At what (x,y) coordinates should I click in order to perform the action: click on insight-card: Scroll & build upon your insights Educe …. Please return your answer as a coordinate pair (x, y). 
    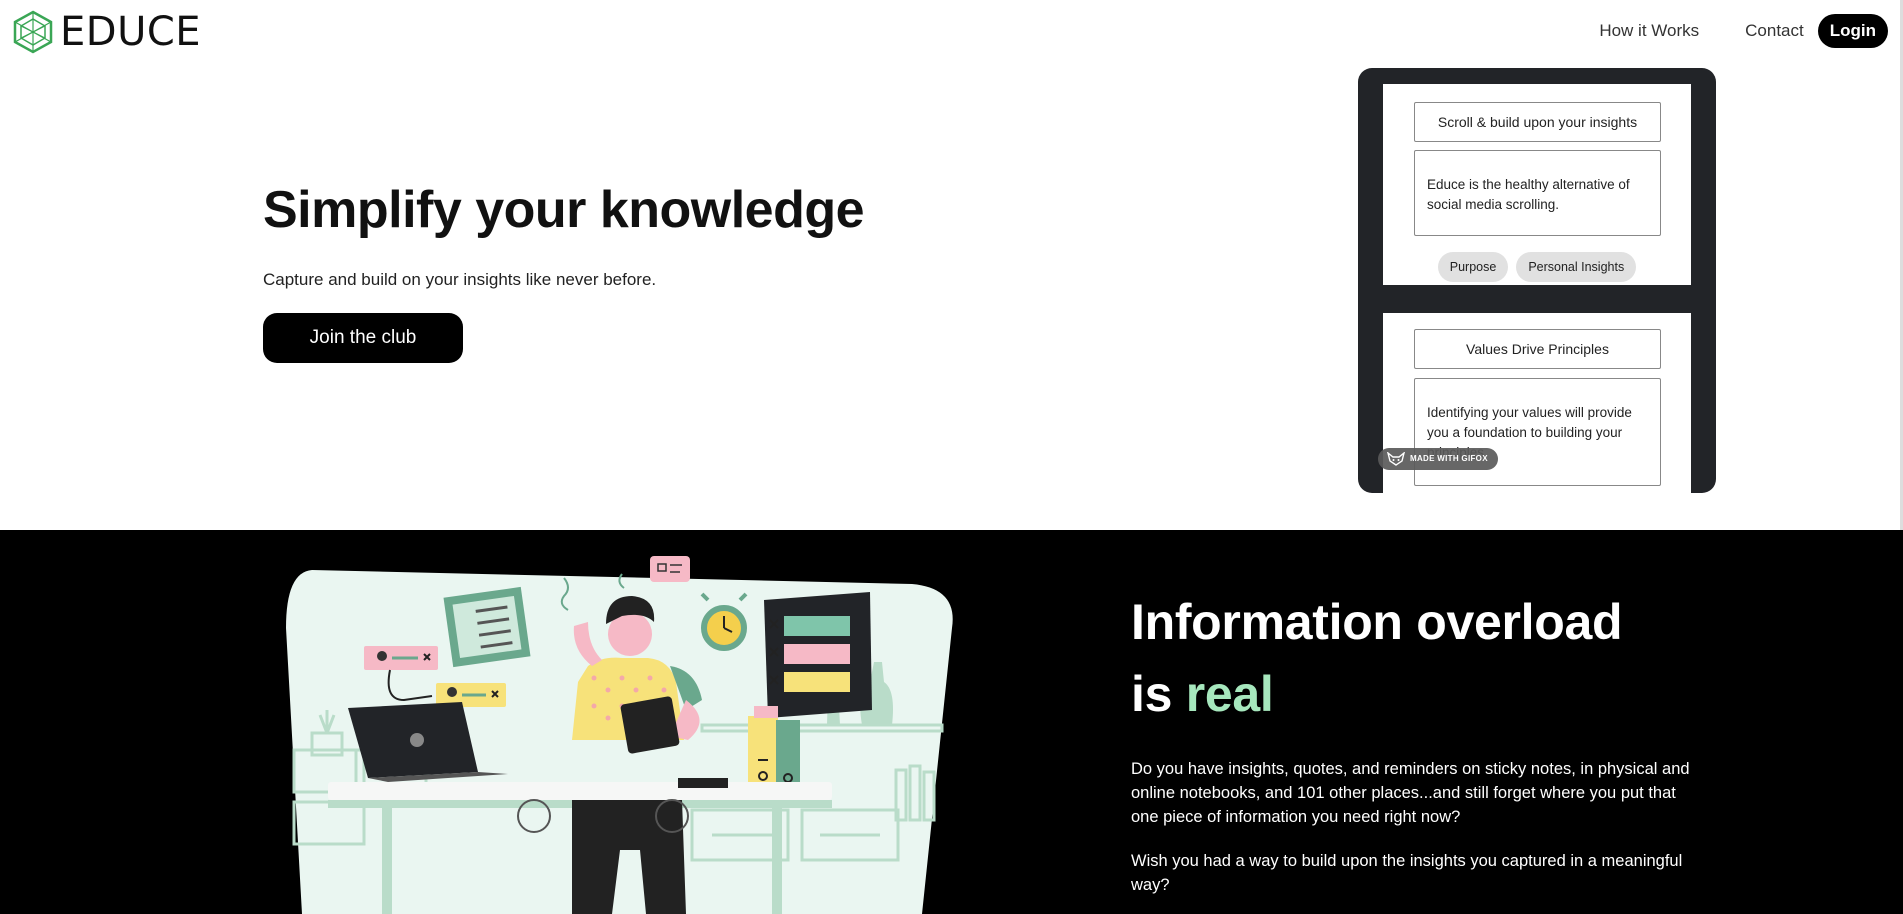
    Looking at the image, I should click on (1537, 184).